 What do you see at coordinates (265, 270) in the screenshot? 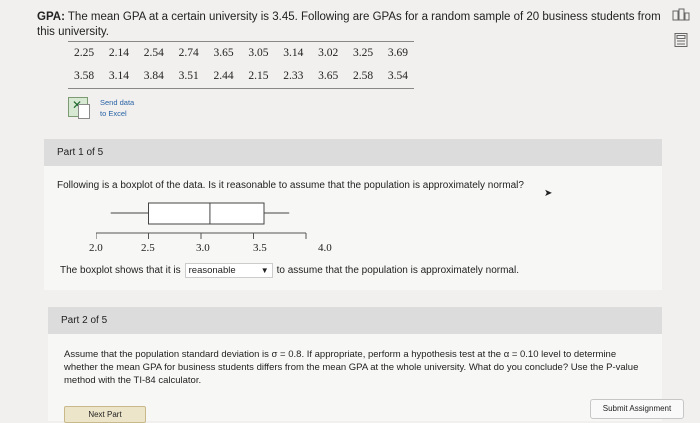
I see `dropdown-arrow-icon: ▼` at bounding box center [265, 270].